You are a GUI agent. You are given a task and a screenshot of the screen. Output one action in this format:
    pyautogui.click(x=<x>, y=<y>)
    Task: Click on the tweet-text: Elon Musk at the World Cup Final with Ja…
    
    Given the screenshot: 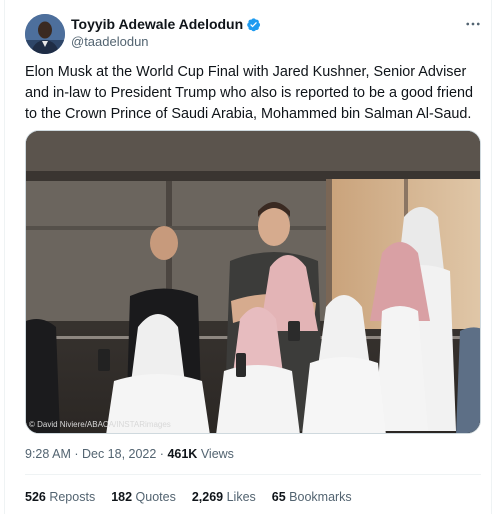 What is the action you would take?
    pyautogui.click(x=249, y=93)
    